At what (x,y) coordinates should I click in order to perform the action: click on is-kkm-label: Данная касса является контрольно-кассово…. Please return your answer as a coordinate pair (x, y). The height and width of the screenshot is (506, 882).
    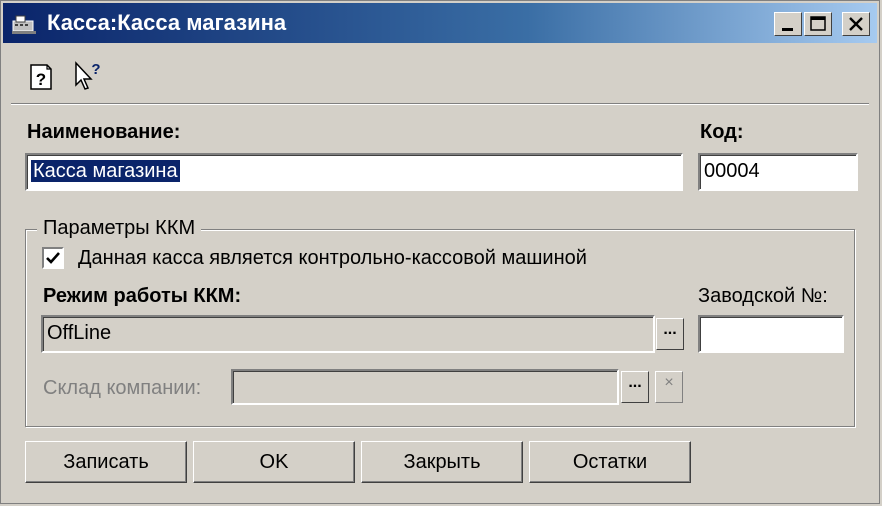
    Looking at the image, I should click on (332, 258).